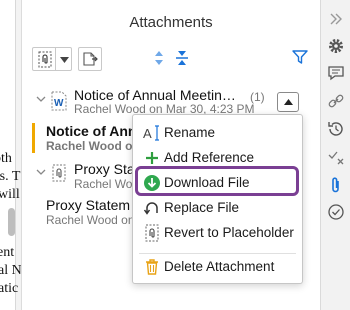 The width and height of the screenshot is (350, 310). Describe the element at coordinates (336, 212) in the screenshot. I see `check-circle-icon` at that location.